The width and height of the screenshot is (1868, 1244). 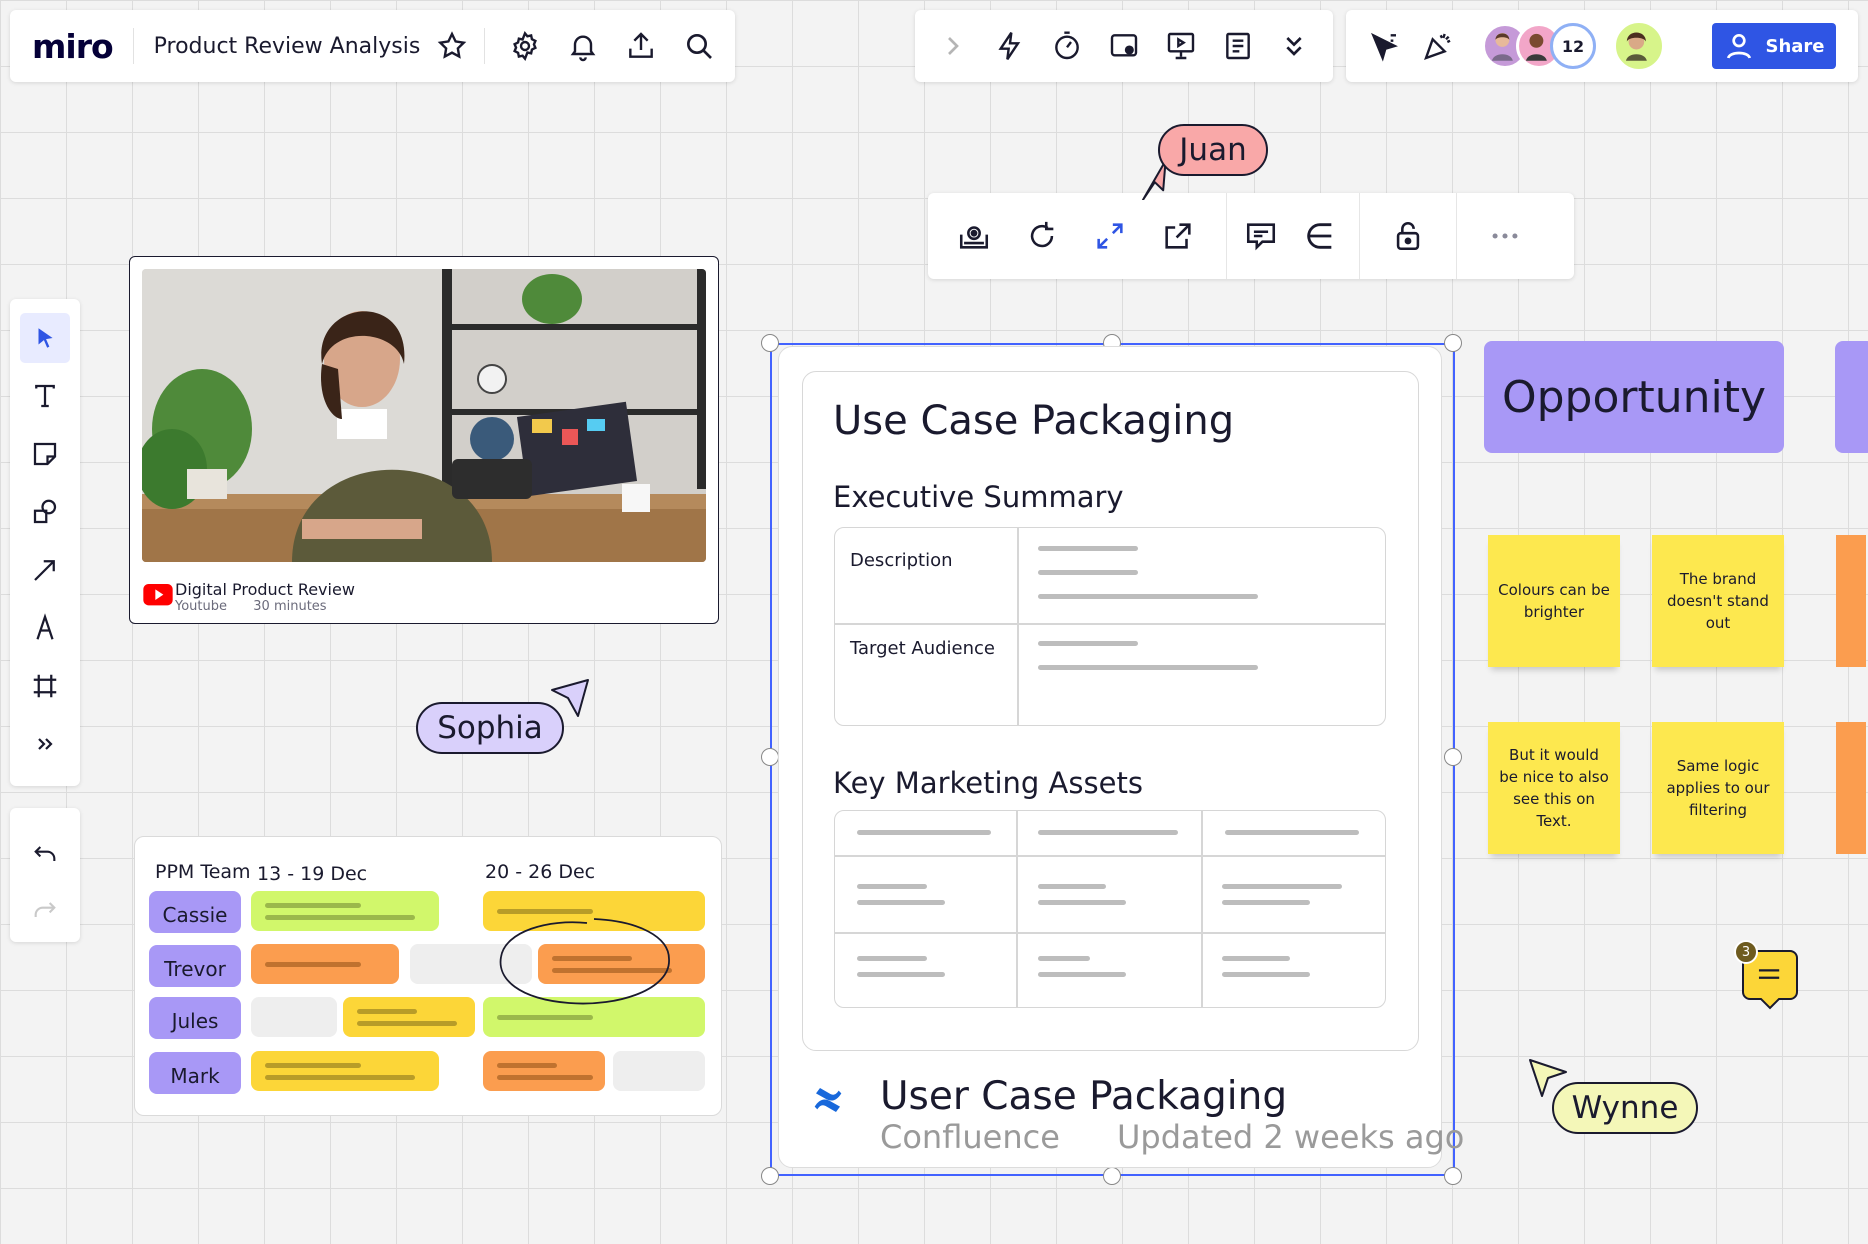 I want to click on person-tag: Trevor, so click(x=195, y=966).